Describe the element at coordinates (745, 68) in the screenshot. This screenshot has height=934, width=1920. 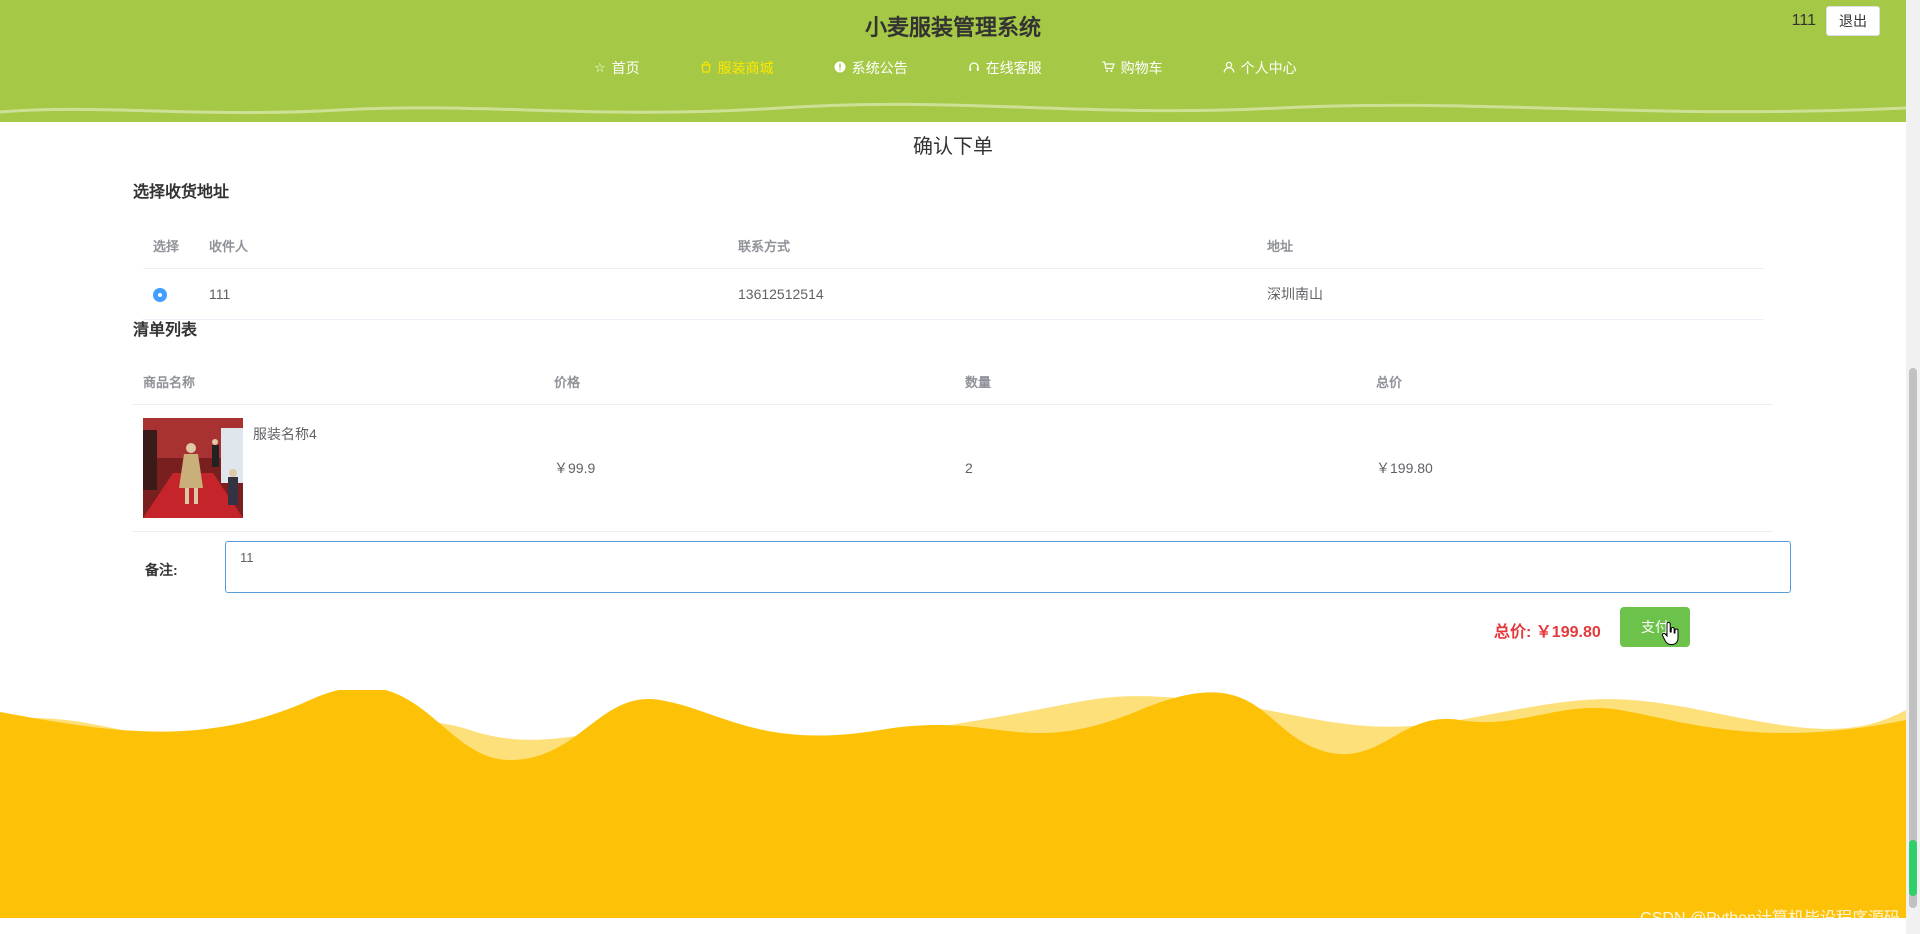
I see `nav-label: 服装商城` at that location.